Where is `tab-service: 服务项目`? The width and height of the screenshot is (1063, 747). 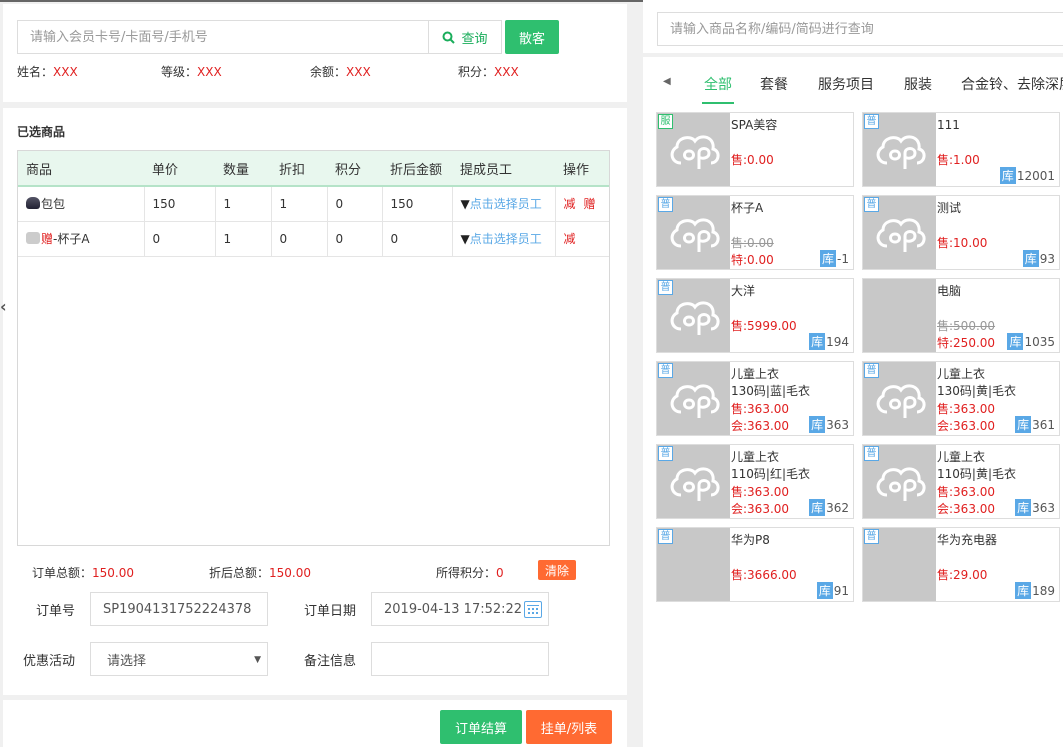 tab-service: 服务项目 is located at coordinates (846, 89).